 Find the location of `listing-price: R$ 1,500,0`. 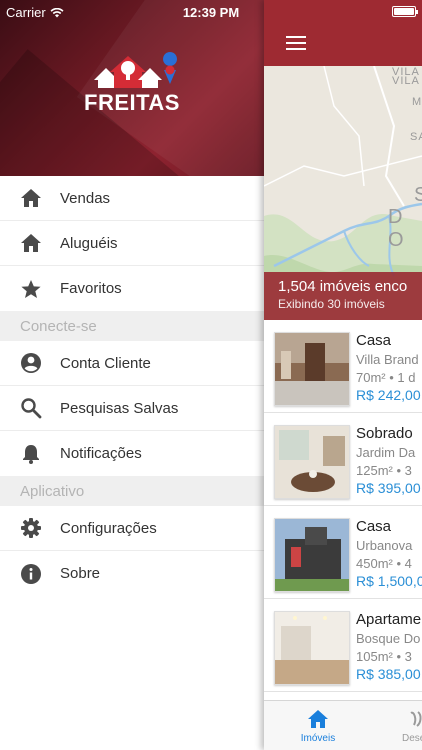

listing-price: R$ 1,500,0 is located at coordinates (389, 581).